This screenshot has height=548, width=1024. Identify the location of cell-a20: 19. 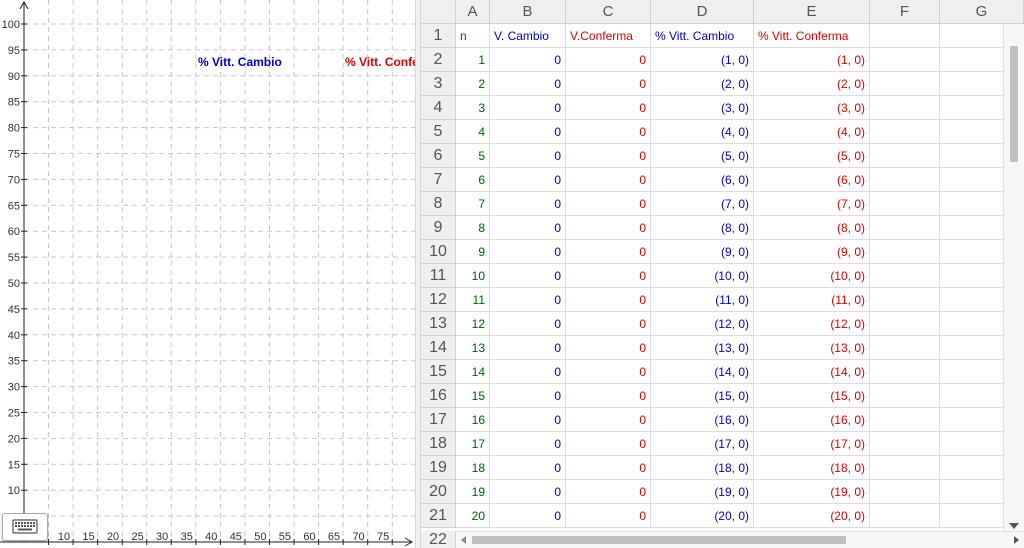
(473, 492).